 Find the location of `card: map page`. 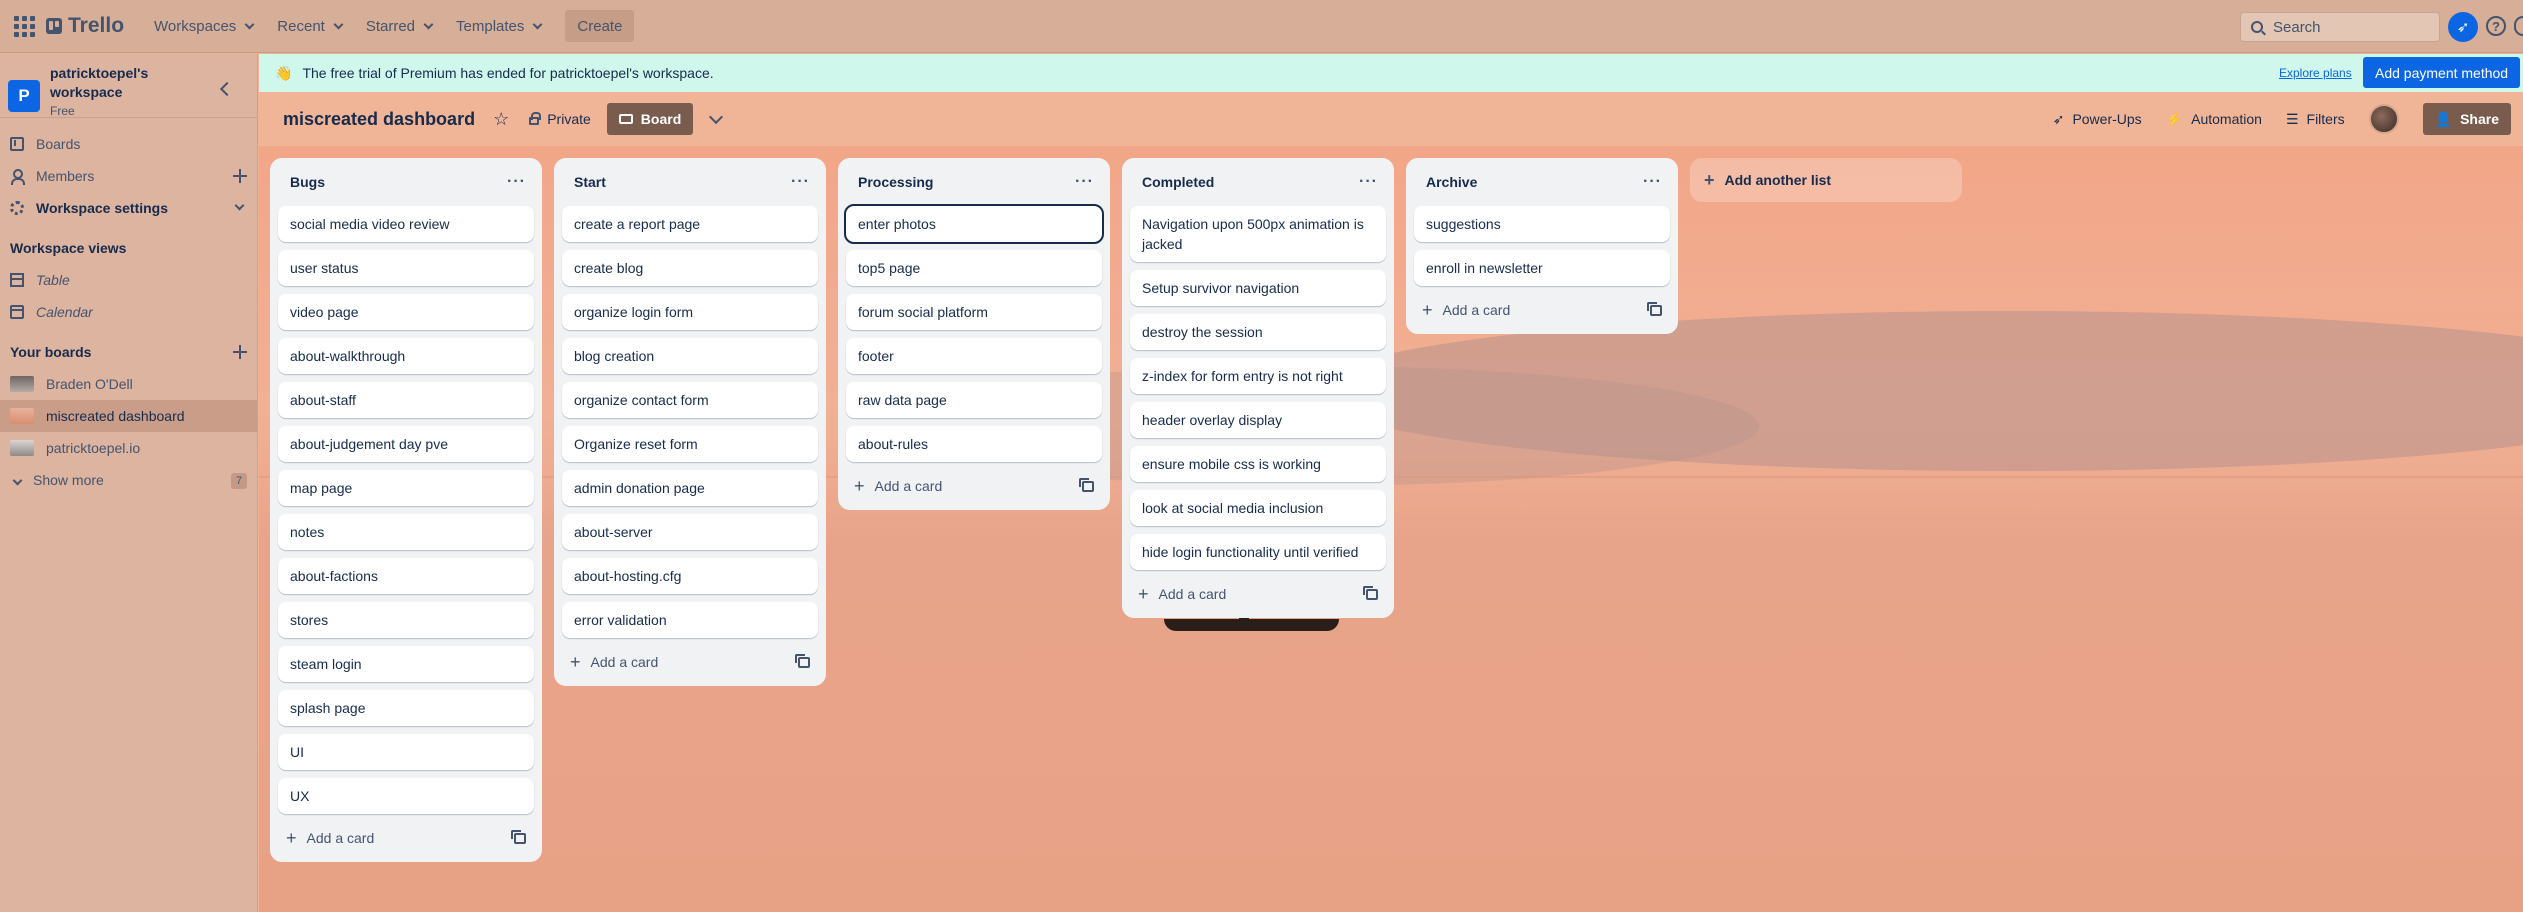

card: map page is located at coordinates (406, 488).